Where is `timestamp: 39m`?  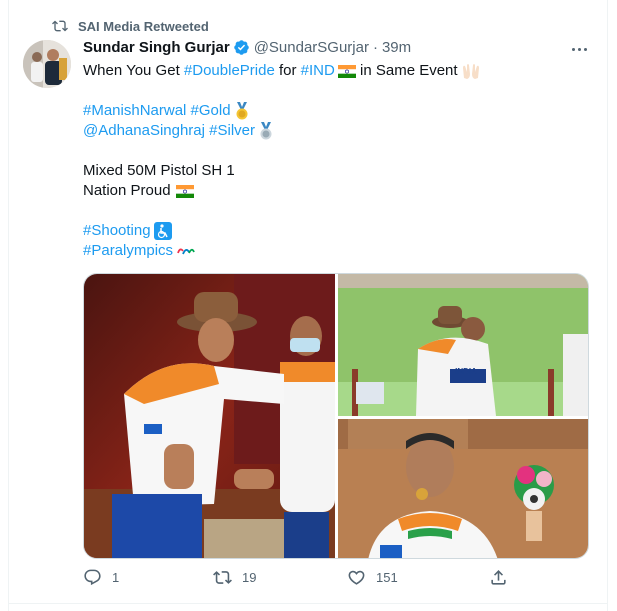 timestamp: 39m is located at coordinates (396, 47).